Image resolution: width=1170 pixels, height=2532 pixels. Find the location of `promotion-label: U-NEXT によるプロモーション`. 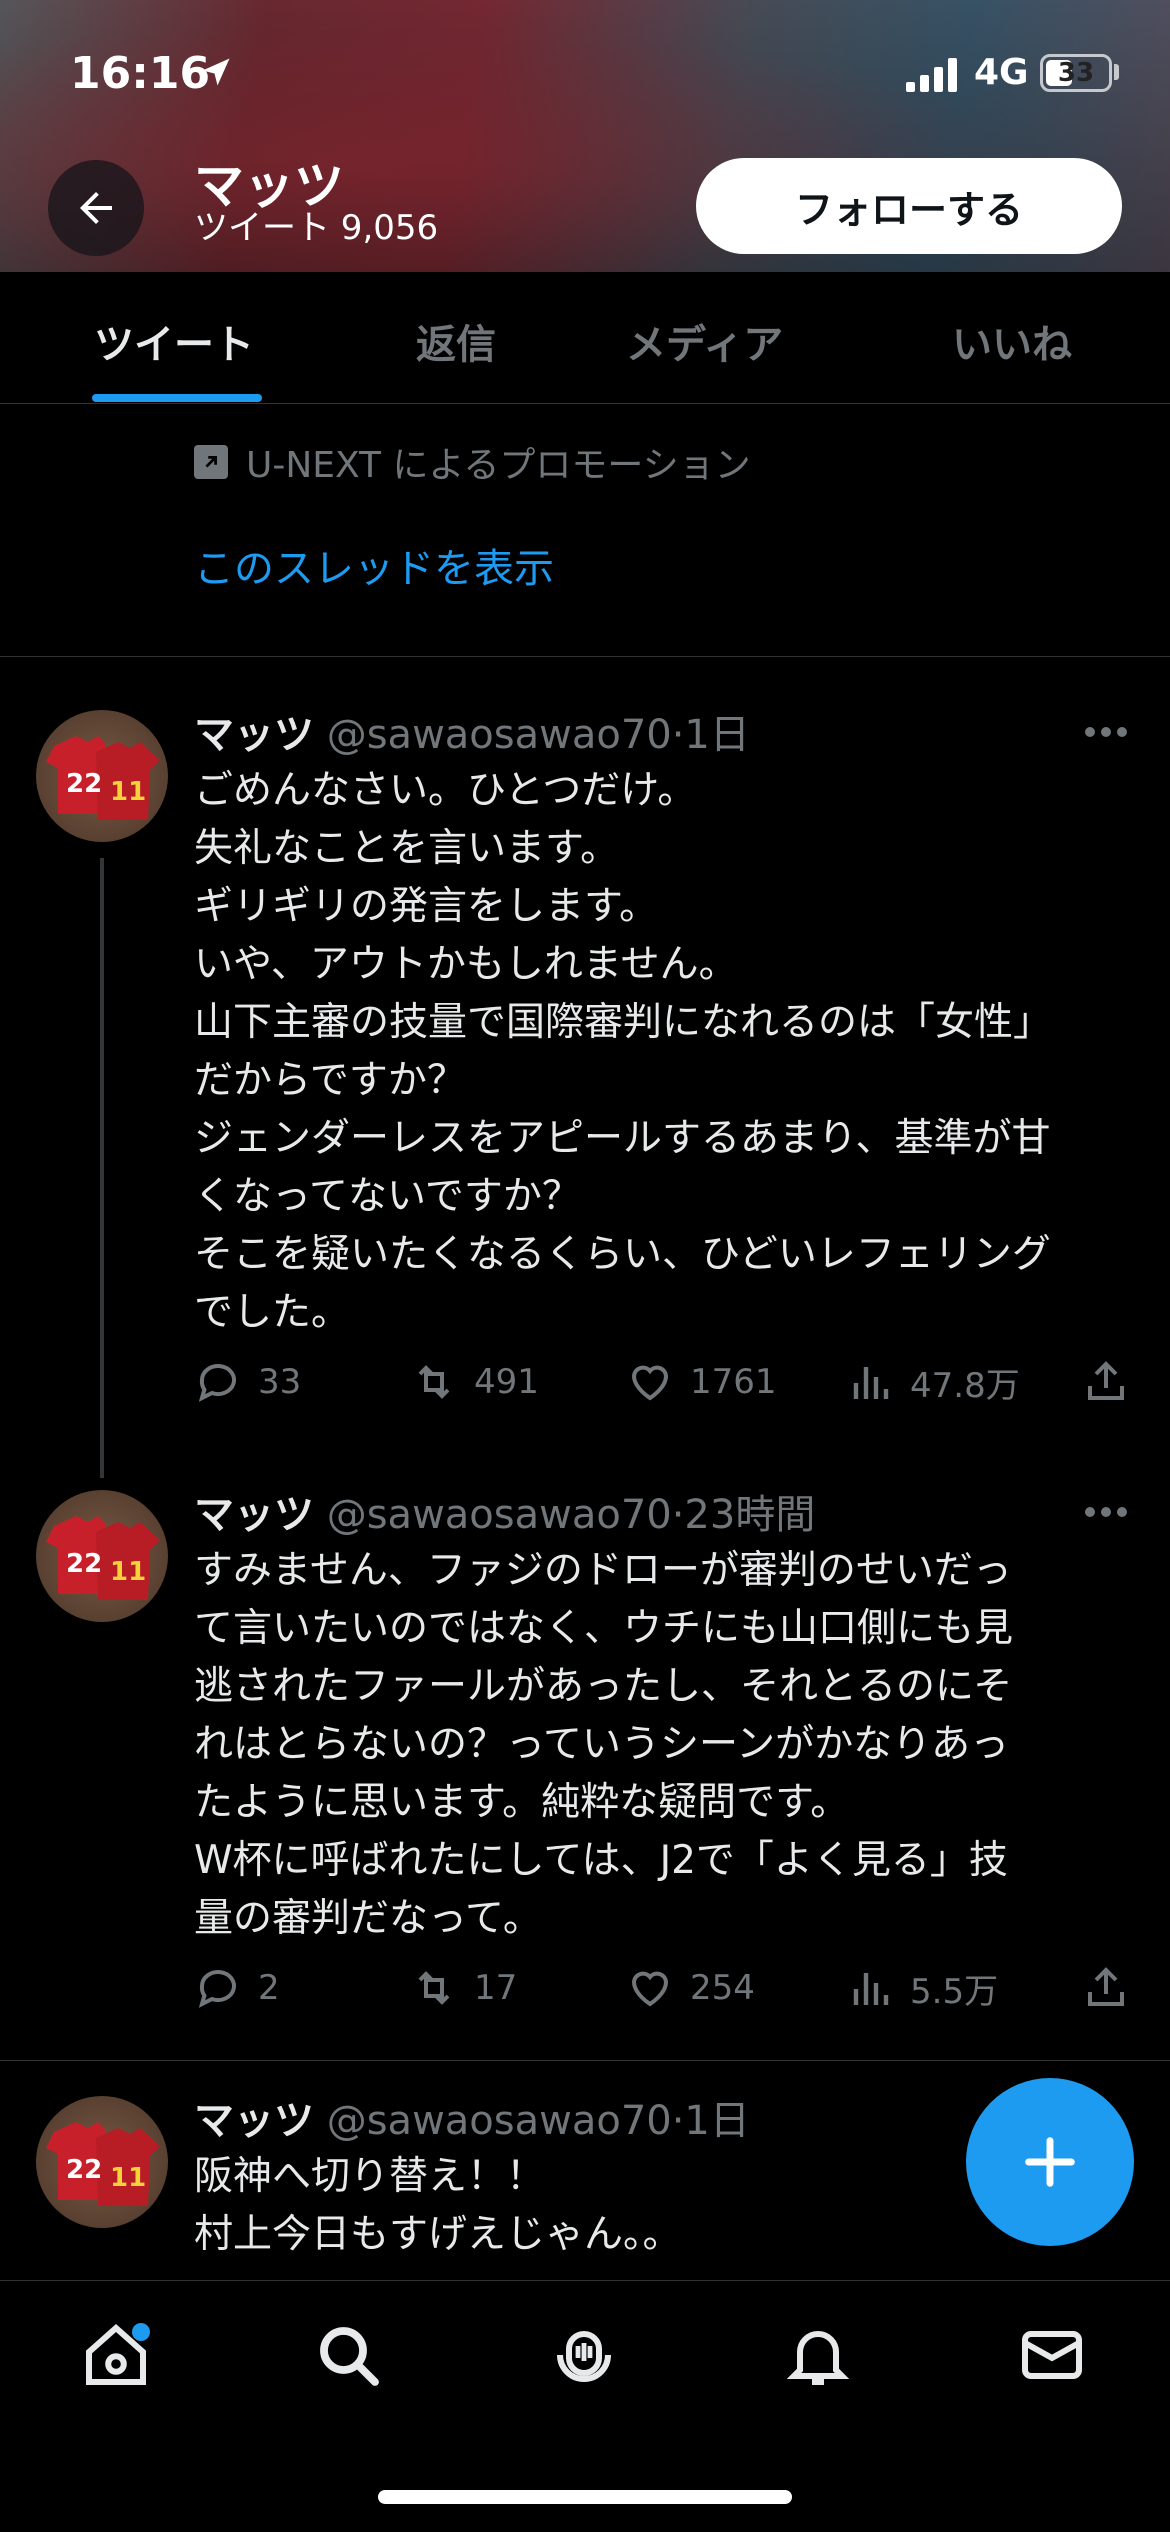

promotion-label: U-NEXT によるプロモーション is located at coordinates (472, 462).